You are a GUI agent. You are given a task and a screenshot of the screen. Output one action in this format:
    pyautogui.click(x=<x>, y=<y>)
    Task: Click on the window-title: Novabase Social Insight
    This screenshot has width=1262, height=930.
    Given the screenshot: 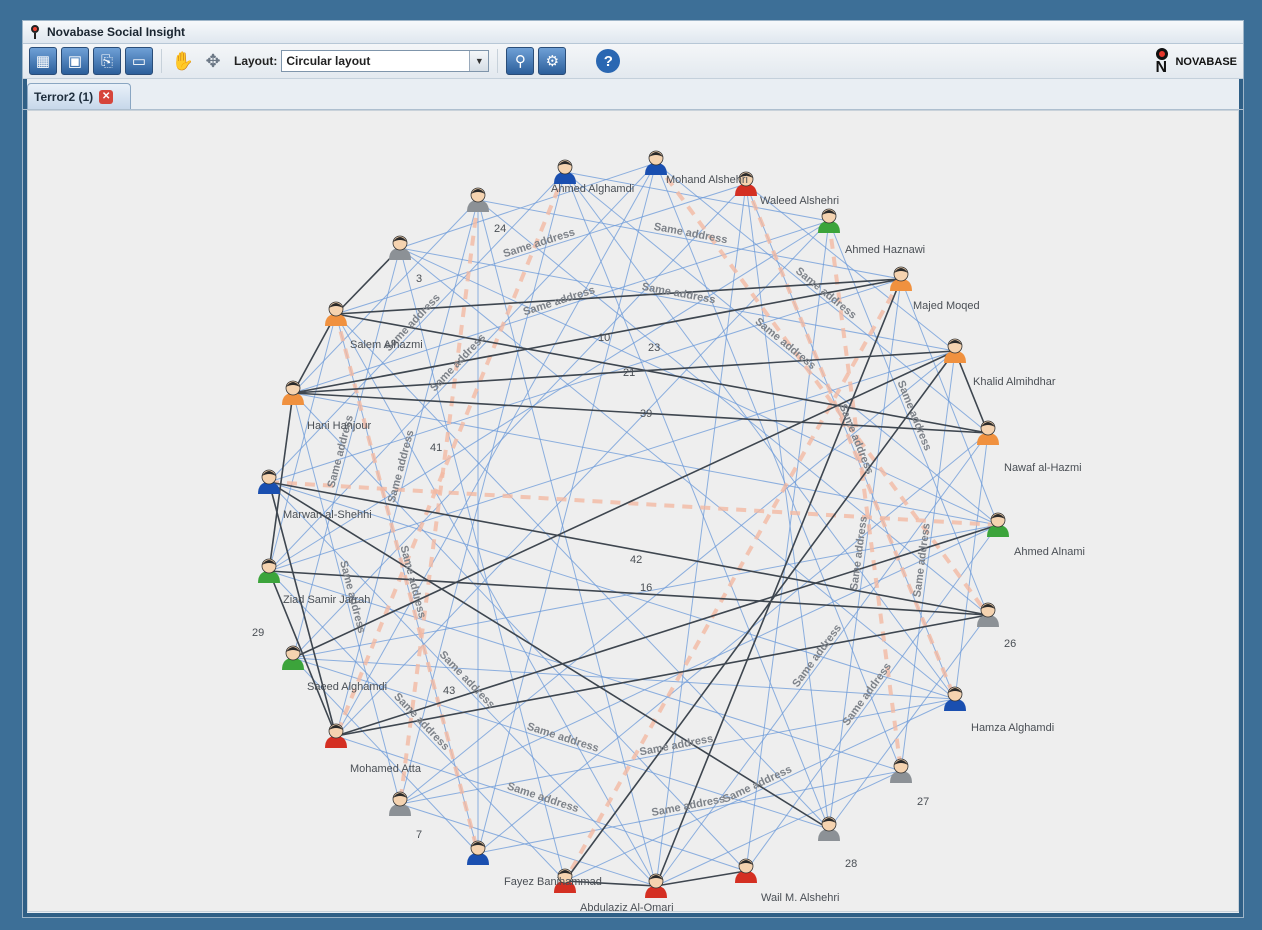 What is the action you would take?
    pyautogui.click(x=116, y=32)
    